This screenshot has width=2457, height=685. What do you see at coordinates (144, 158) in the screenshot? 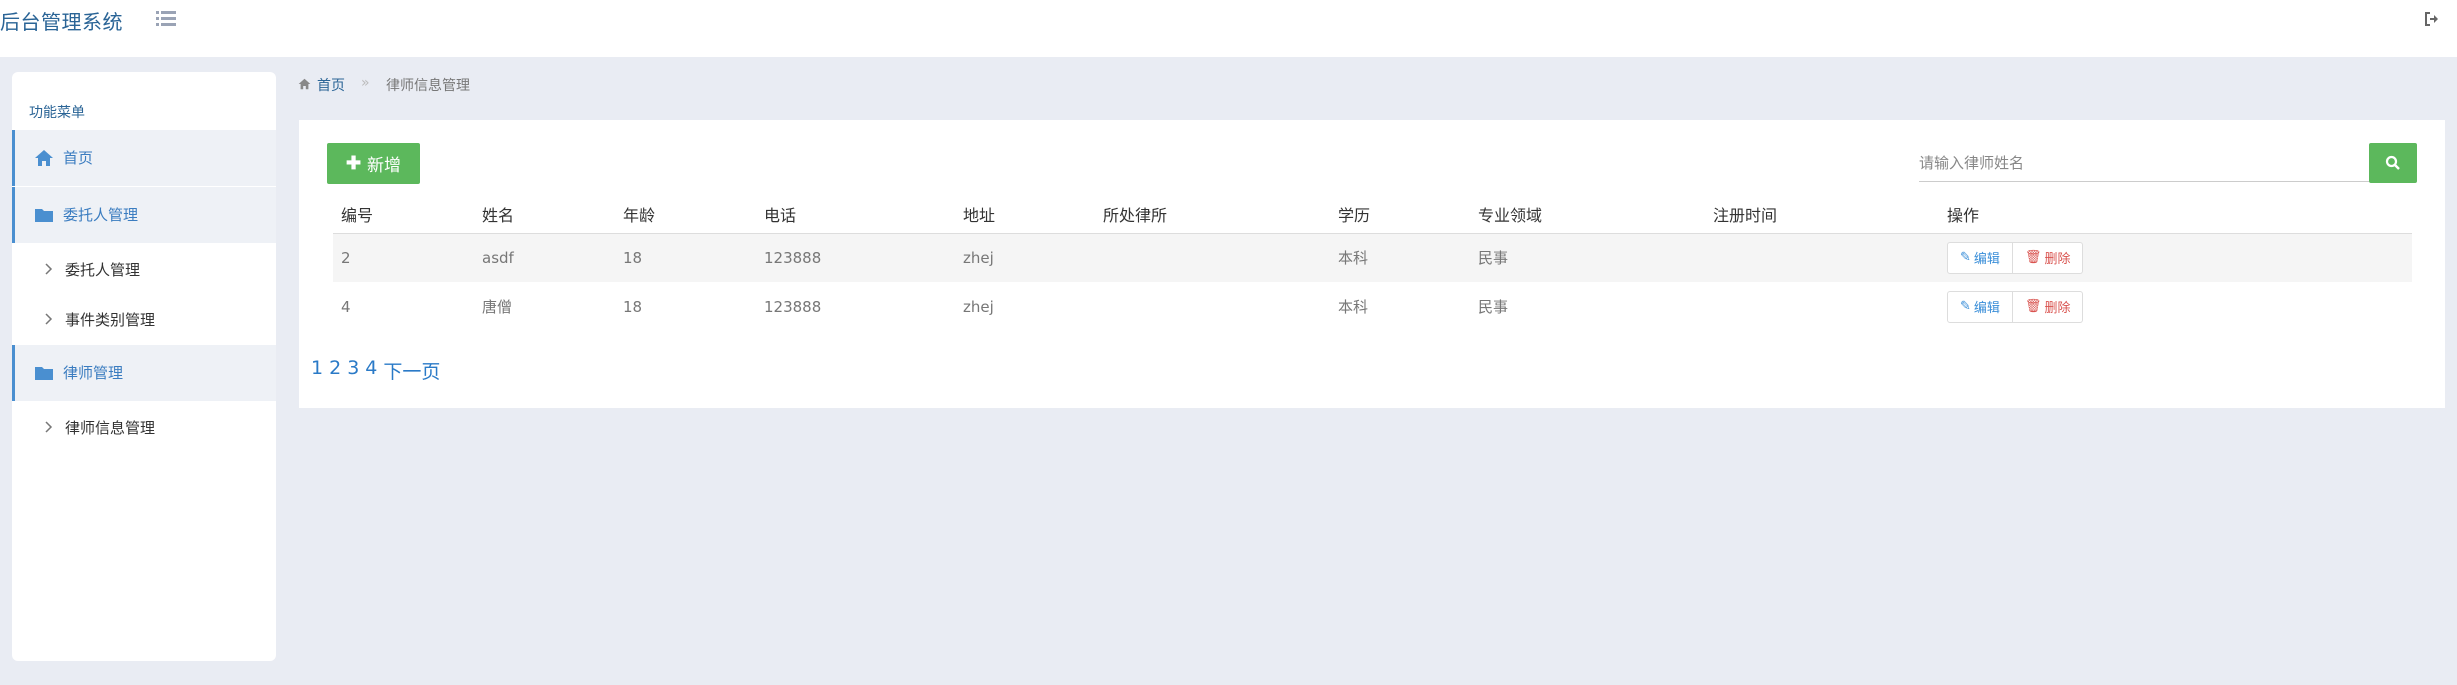
I see `sidebar-item-home: 首页` at bounding box center [144, 158].